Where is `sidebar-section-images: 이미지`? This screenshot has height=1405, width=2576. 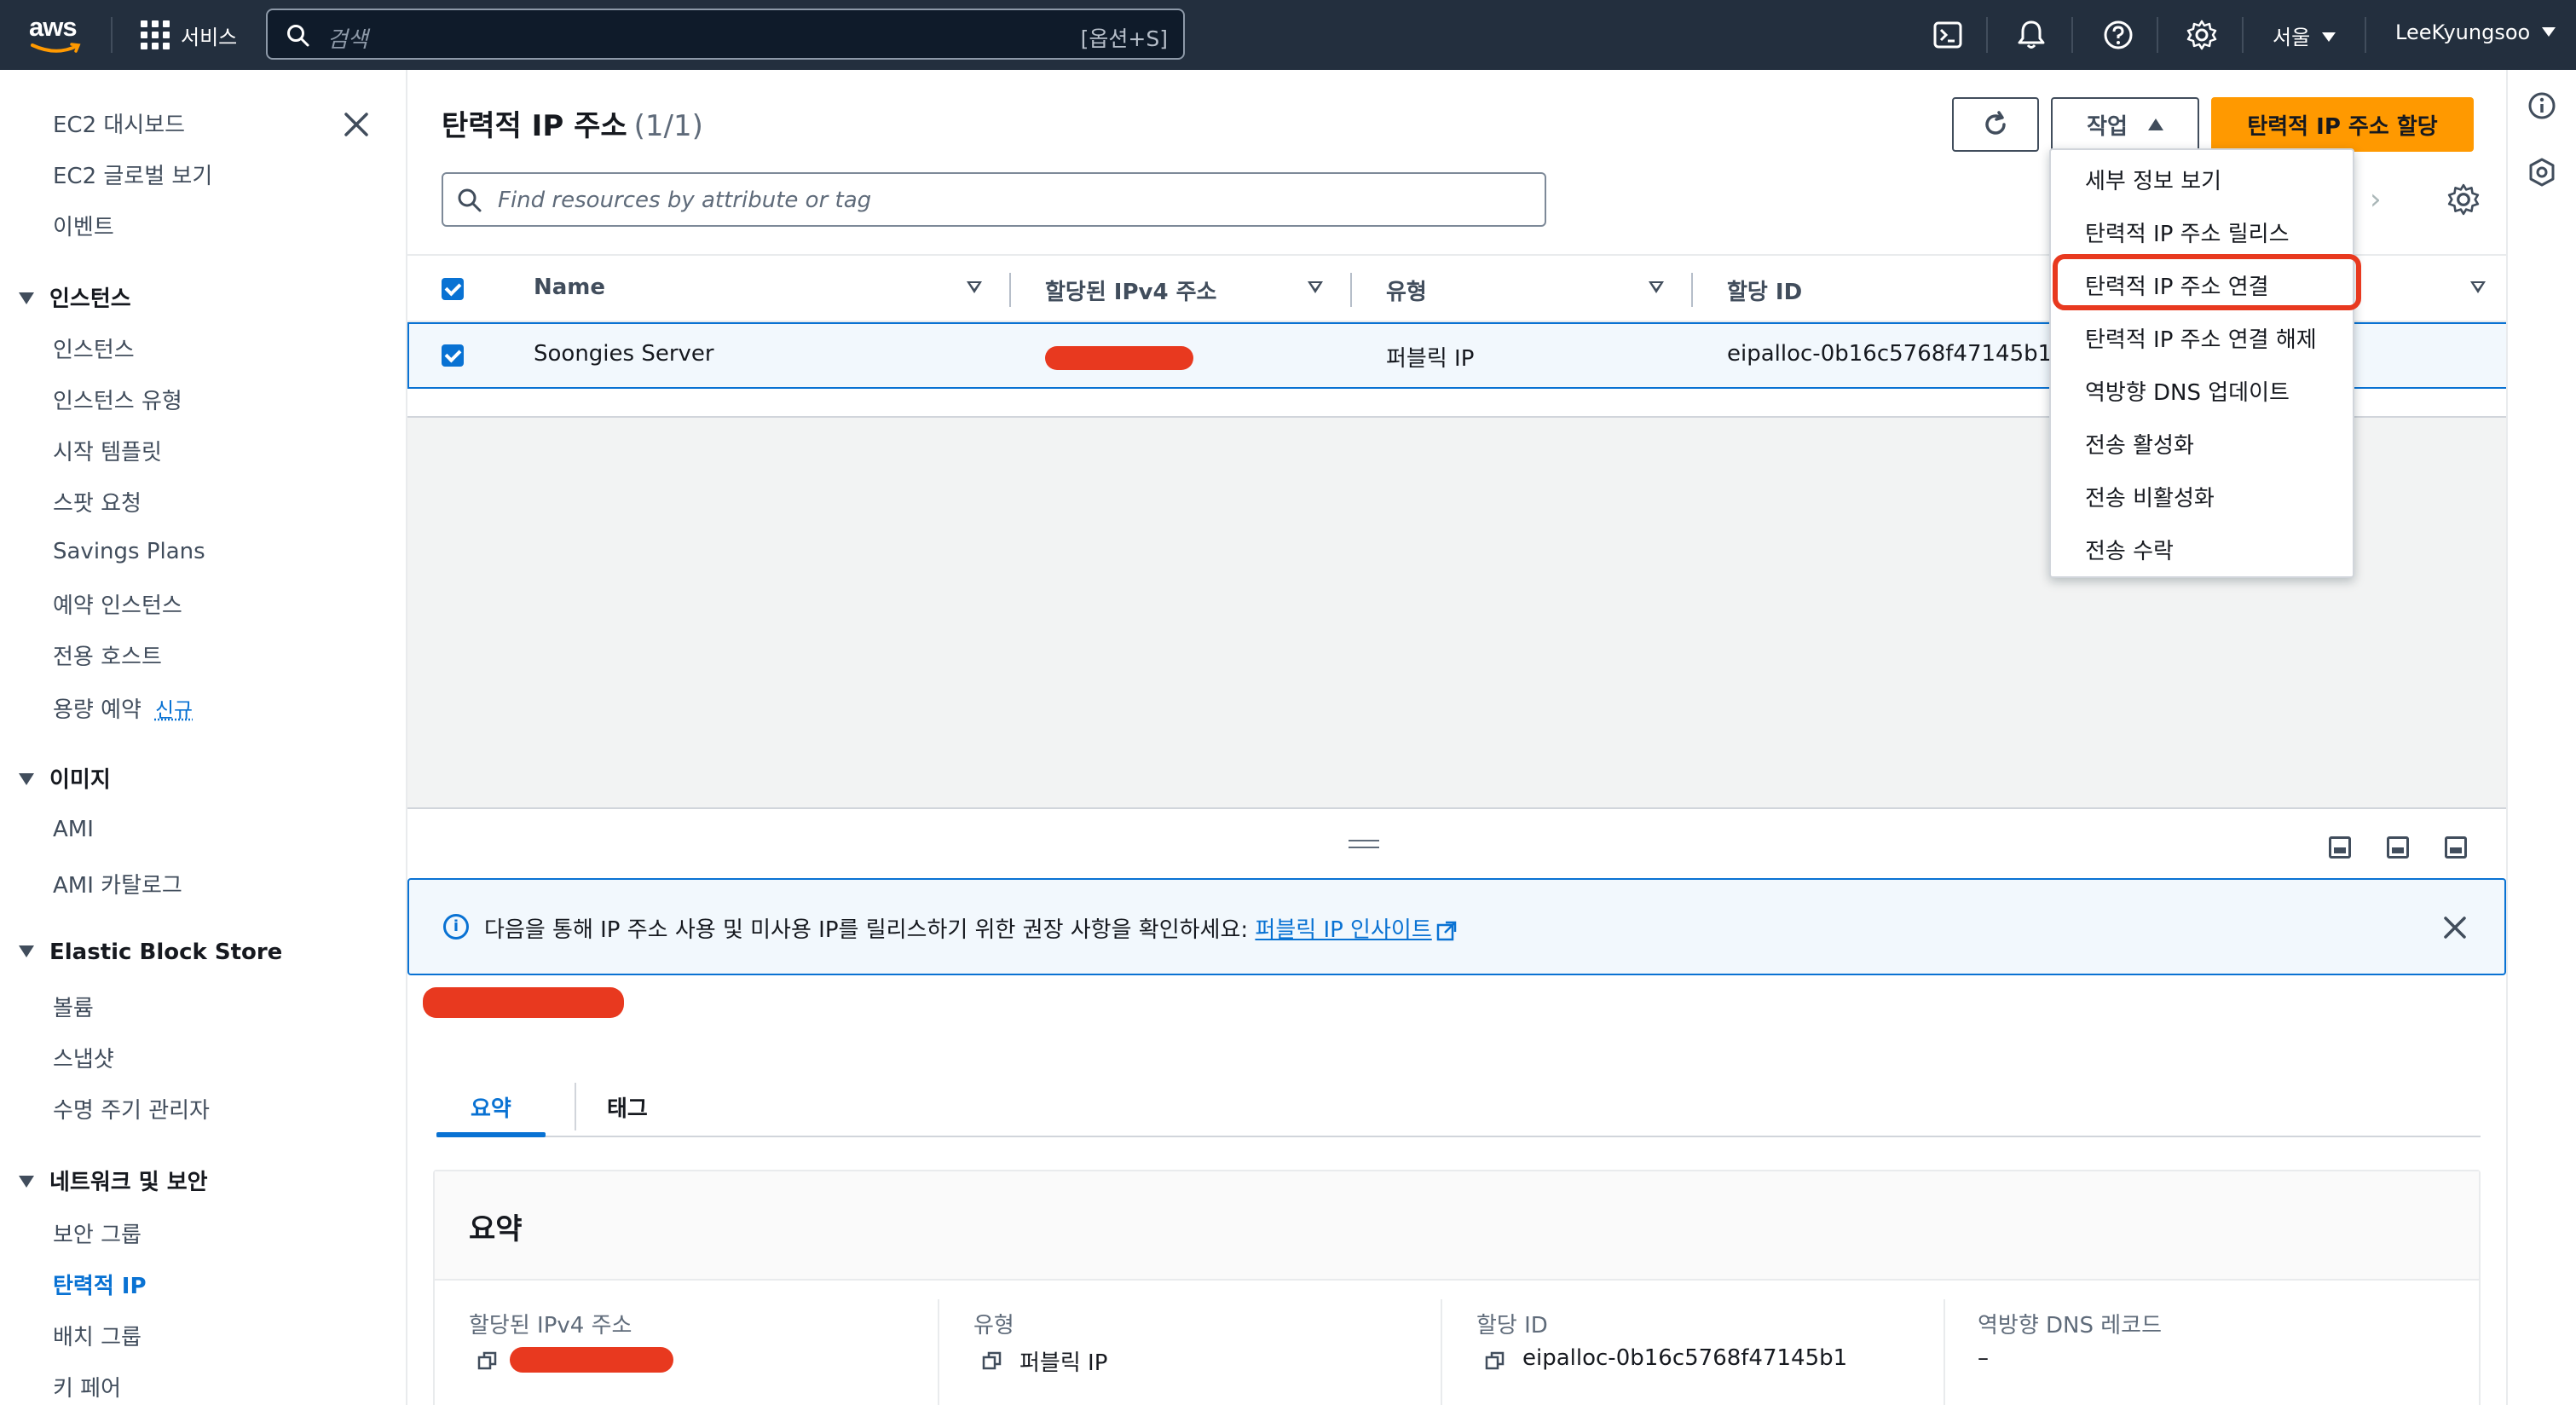 sidebar-section-images: 이미지 is located at coordinates (65, 778).